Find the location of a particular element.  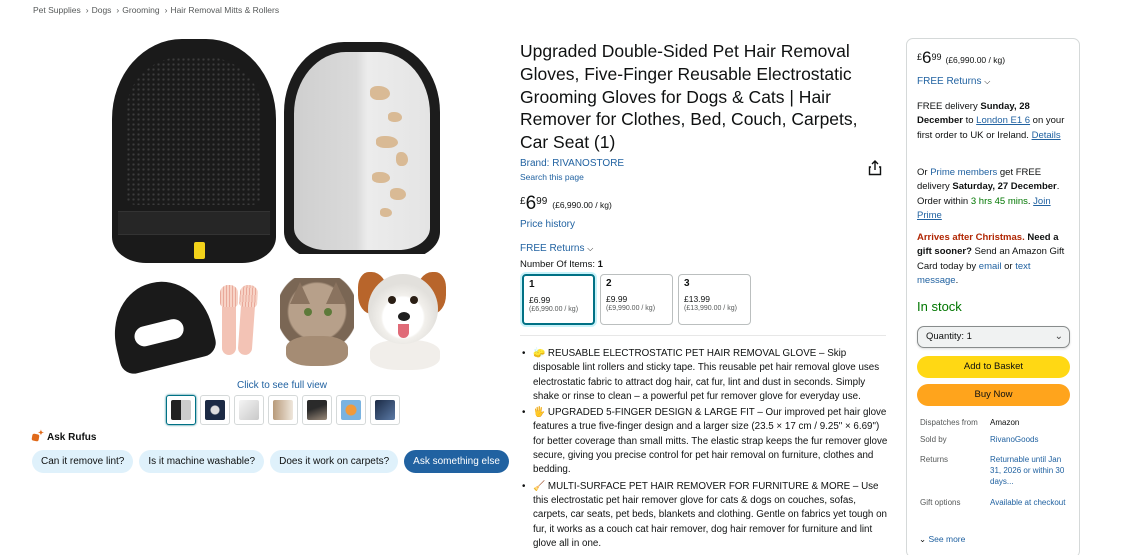

product-price: £ 6 99 (£6,990.00 / kg) is located at coordinates (566, 203).